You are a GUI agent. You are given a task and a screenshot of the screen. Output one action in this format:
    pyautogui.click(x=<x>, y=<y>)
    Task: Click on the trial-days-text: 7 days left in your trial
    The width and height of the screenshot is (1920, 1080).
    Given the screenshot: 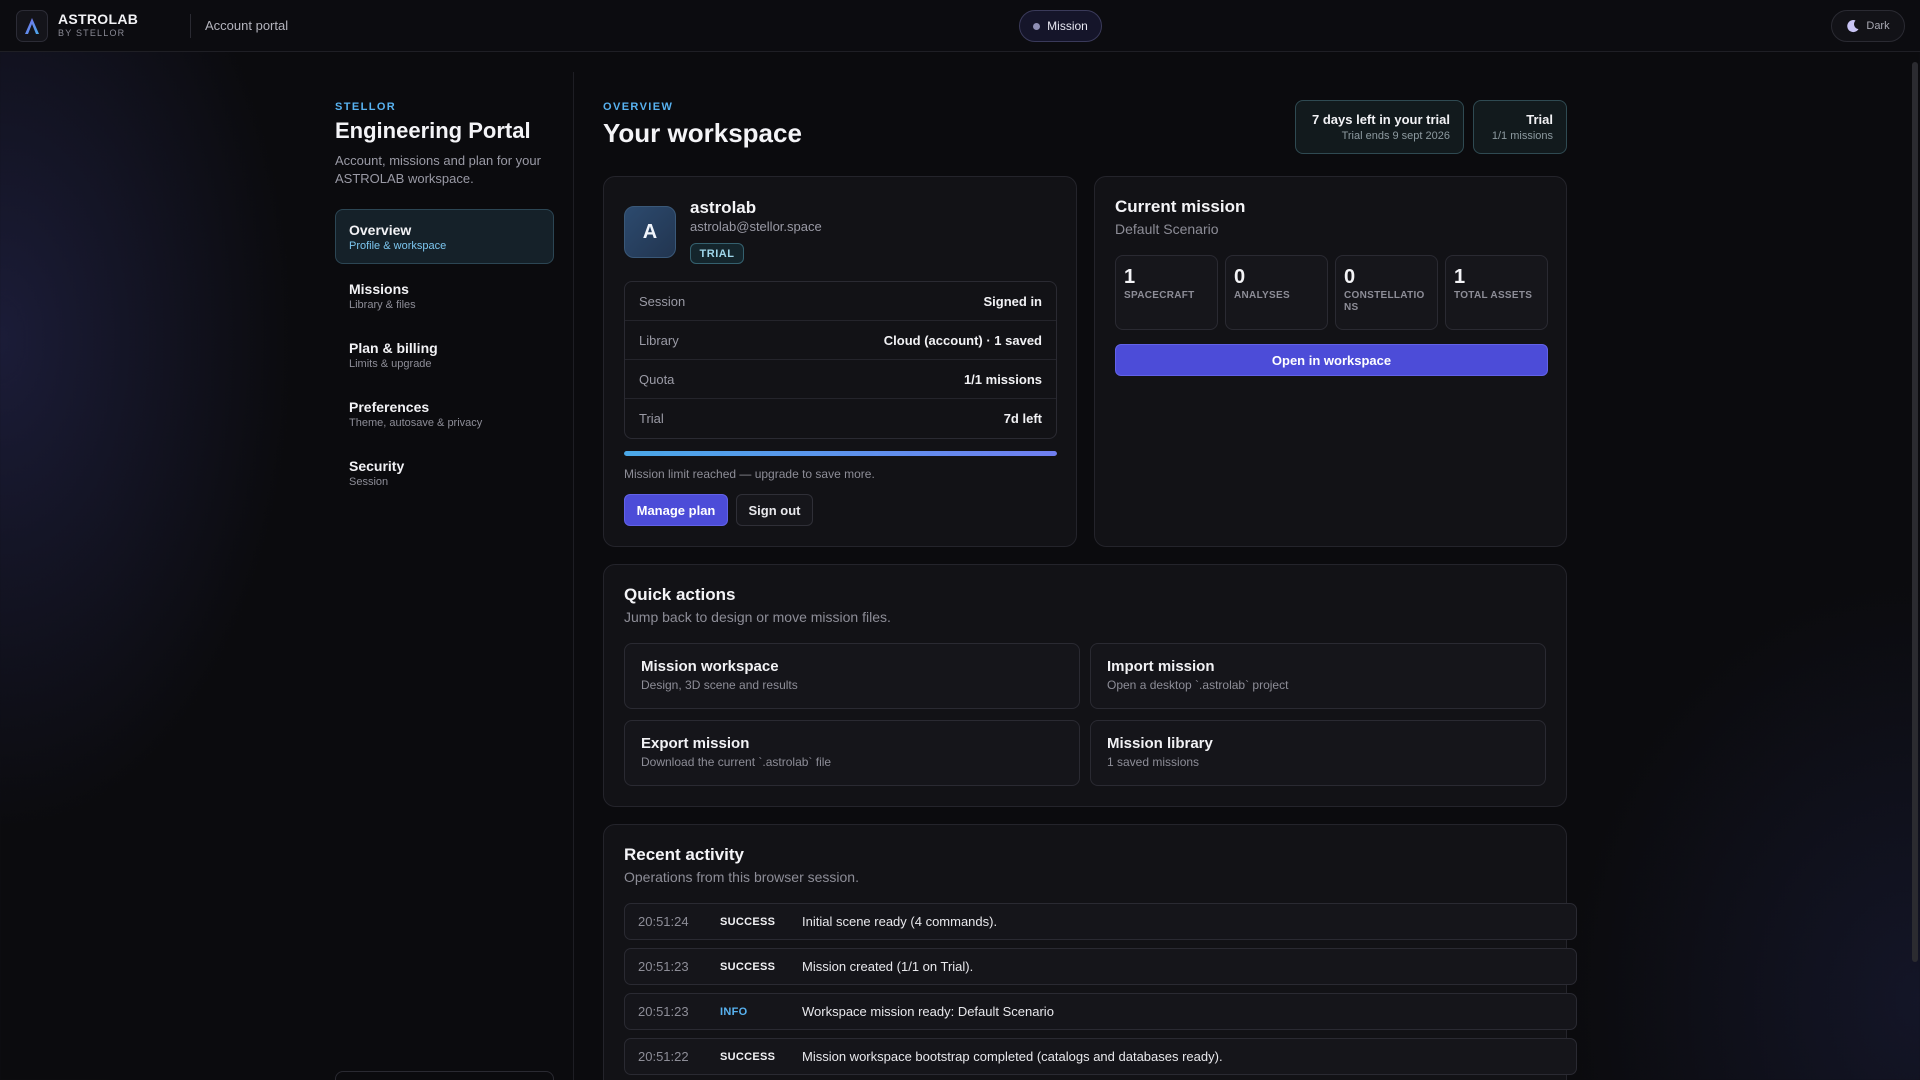 What is the action you would take?
    pyautogui.click(x=1381, y=119)
    